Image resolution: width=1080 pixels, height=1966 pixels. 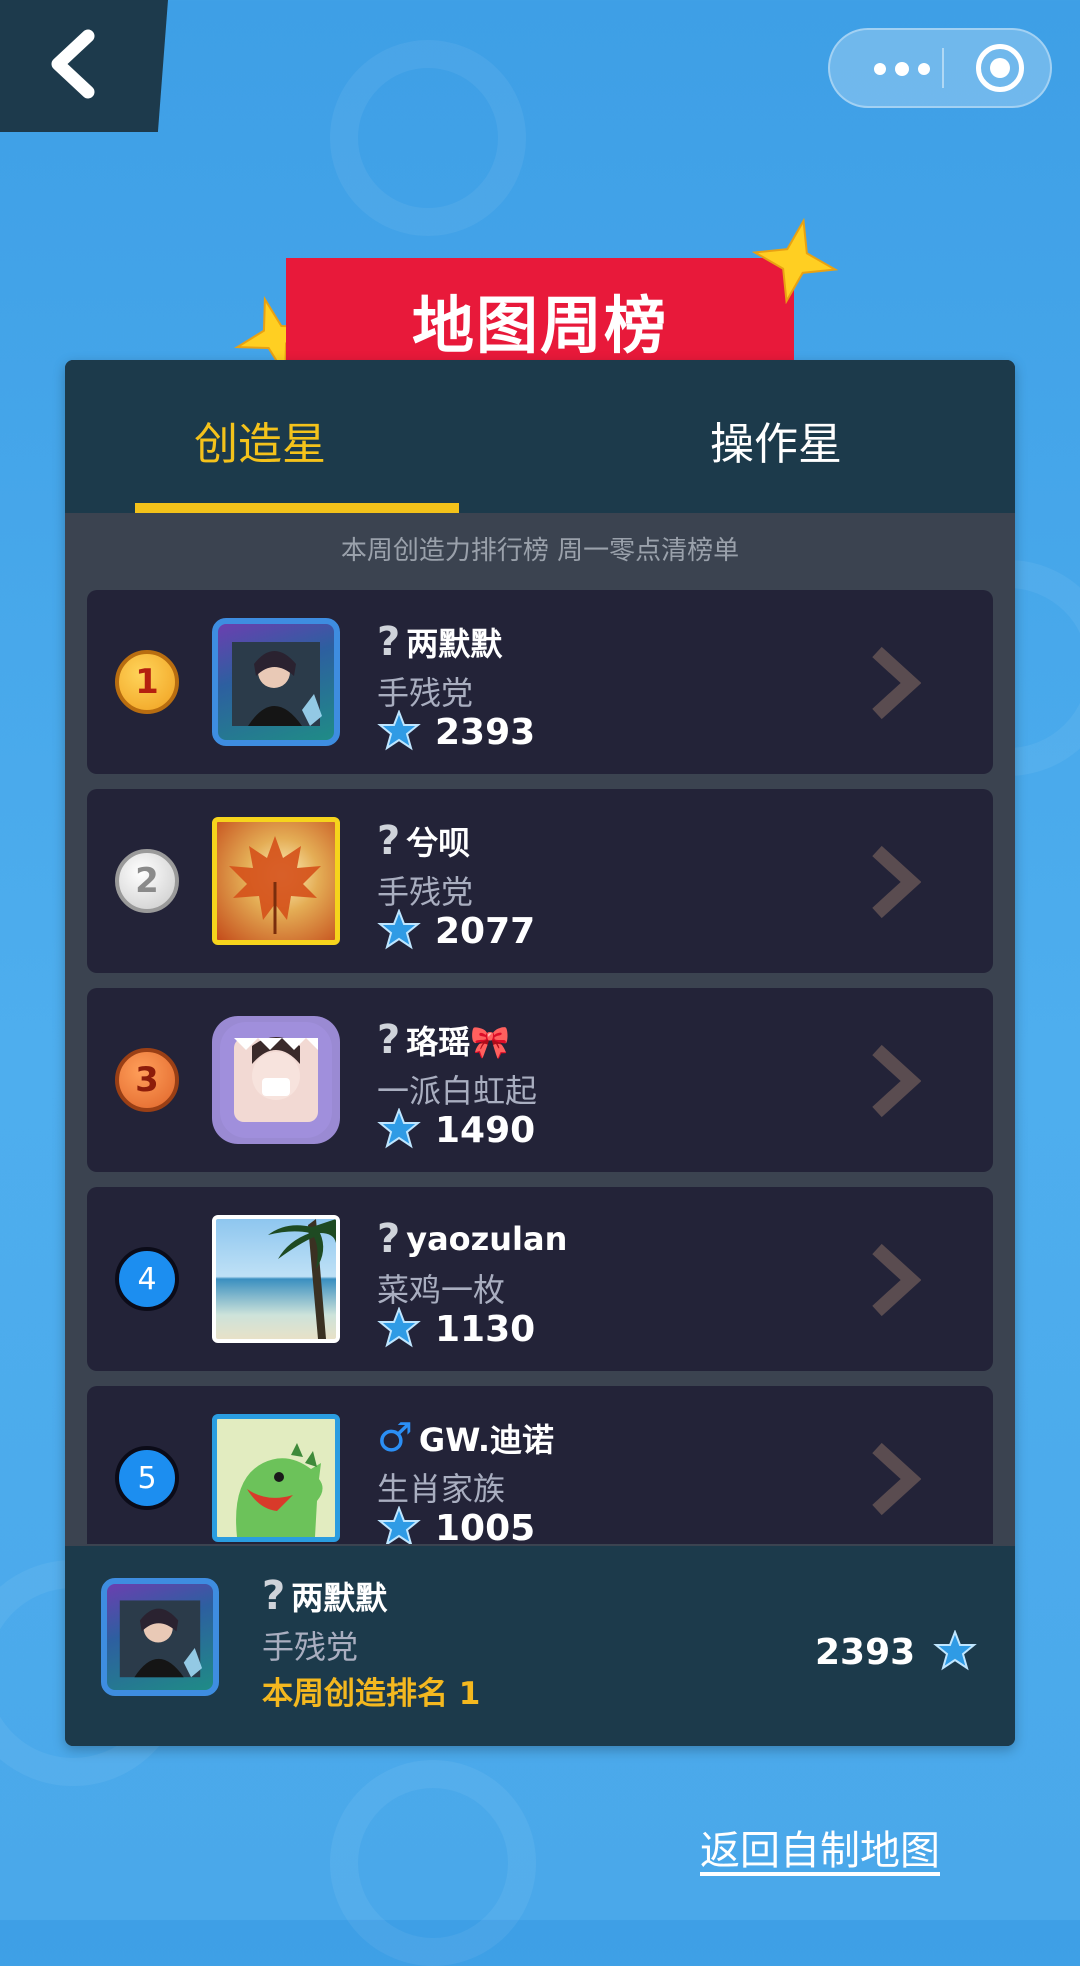 I want to click on ranking-row: 5 ♂ GW.迪诺 生肖家族 1005, so click(x=540, y=1465).